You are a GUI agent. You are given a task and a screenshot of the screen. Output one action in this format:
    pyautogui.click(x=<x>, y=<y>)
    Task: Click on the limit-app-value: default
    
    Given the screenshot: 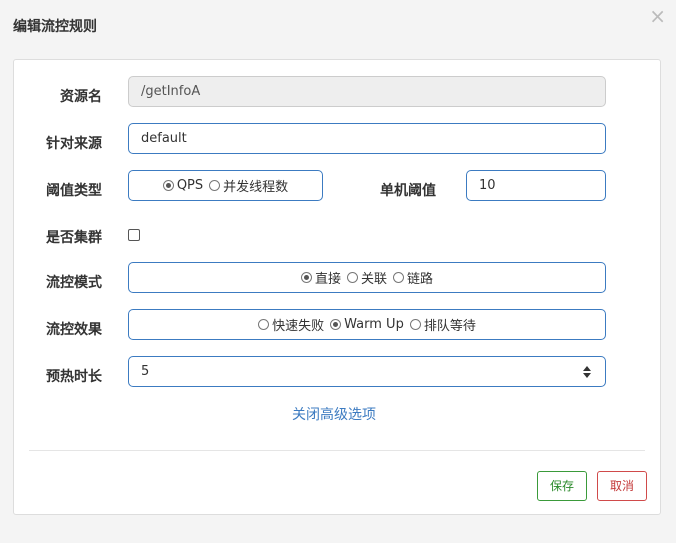 What is the action you would take?
    pyautogui.click(x=164, y=138)
    